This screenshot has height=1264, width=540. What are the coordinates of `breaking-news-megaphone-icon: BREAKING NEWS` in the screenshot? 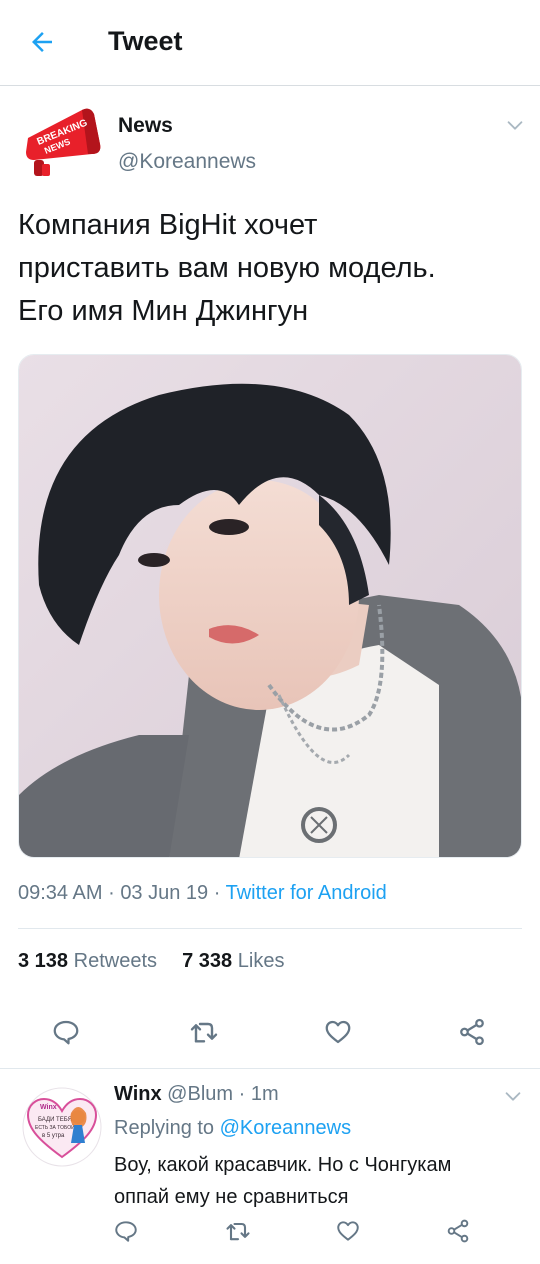 It's located at (63, 142).